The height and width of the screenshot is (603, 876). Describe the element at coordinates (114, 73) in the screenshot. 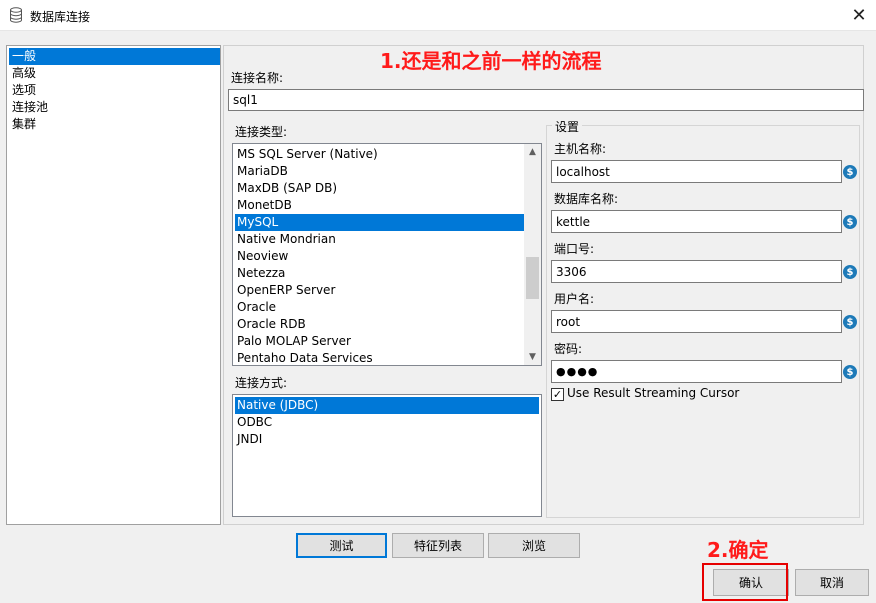

I see `nav-item-advanced: 高级` at that location.